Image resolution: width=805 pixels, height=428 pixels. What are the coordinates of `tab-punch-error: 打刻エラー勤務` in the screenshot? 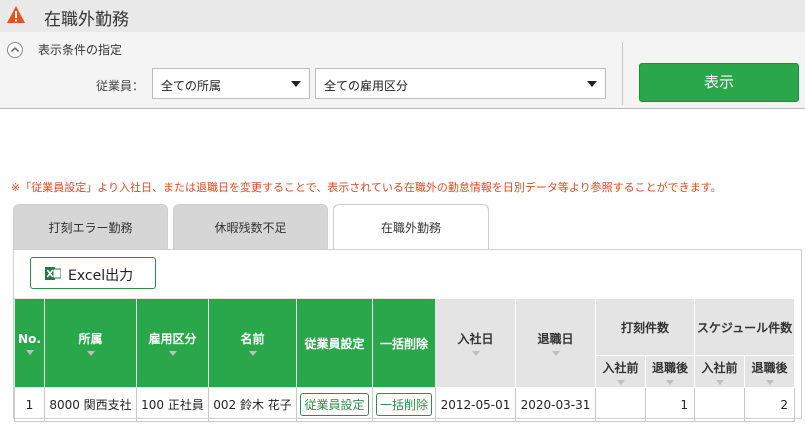 It's located at (90, 226).